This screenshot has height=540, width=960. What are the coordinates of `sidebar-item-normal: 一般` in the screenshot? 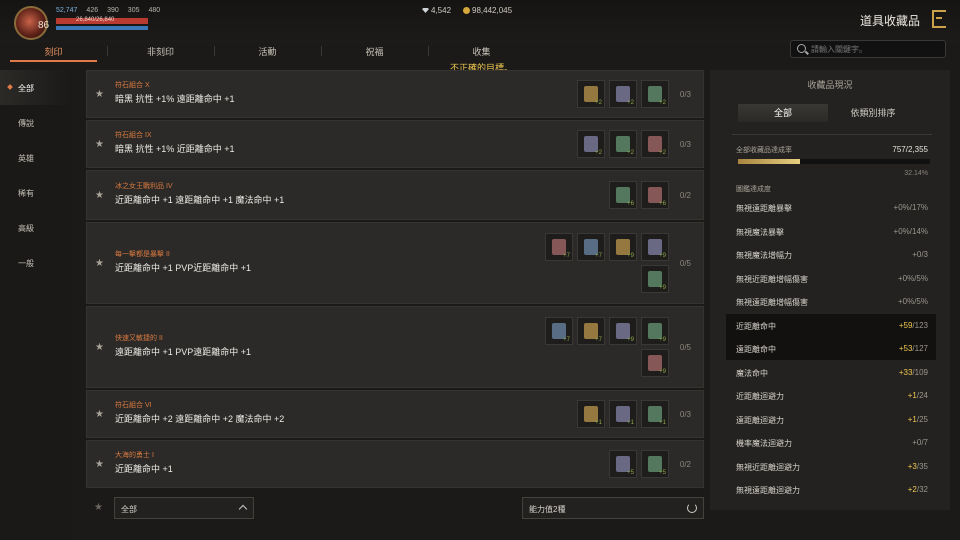 It's located at (36, 262).